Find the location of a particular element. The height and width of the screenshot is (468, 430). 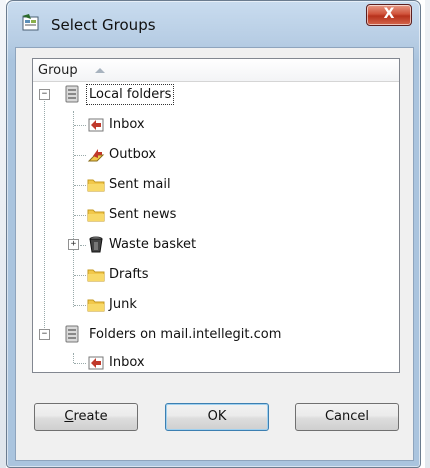

title-bar: Select Groups X is located at coordinates (213, 24).